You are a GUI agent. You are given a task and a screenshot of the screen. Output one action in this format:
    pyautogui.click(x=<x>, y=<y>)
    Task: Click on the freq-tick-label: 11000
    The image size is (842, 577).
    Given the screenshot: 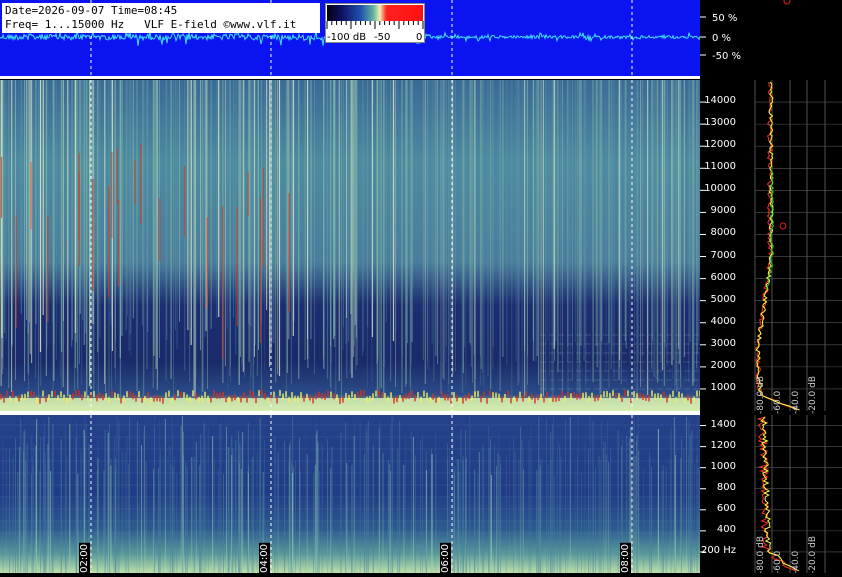 What is the action you would take?
    pyautogui.click(x=720, y=167)
    